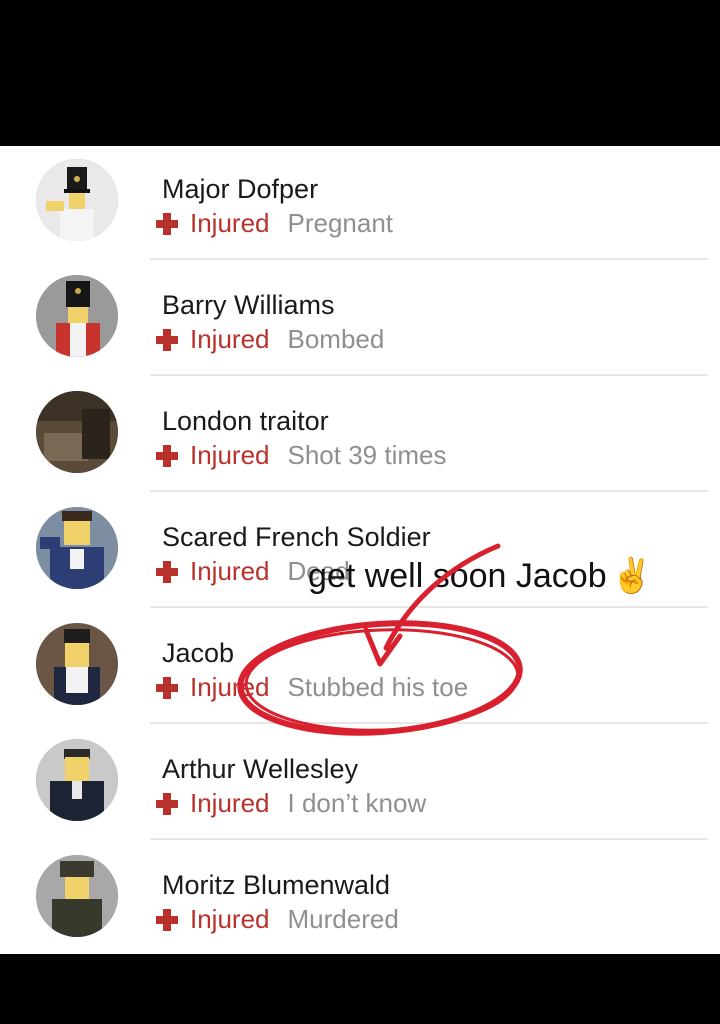  What do you see at coordinates (360, 320) in the screenshot?
I see `list-item: Barry Williams Injured Bombed` at bounding box center [360, 320].